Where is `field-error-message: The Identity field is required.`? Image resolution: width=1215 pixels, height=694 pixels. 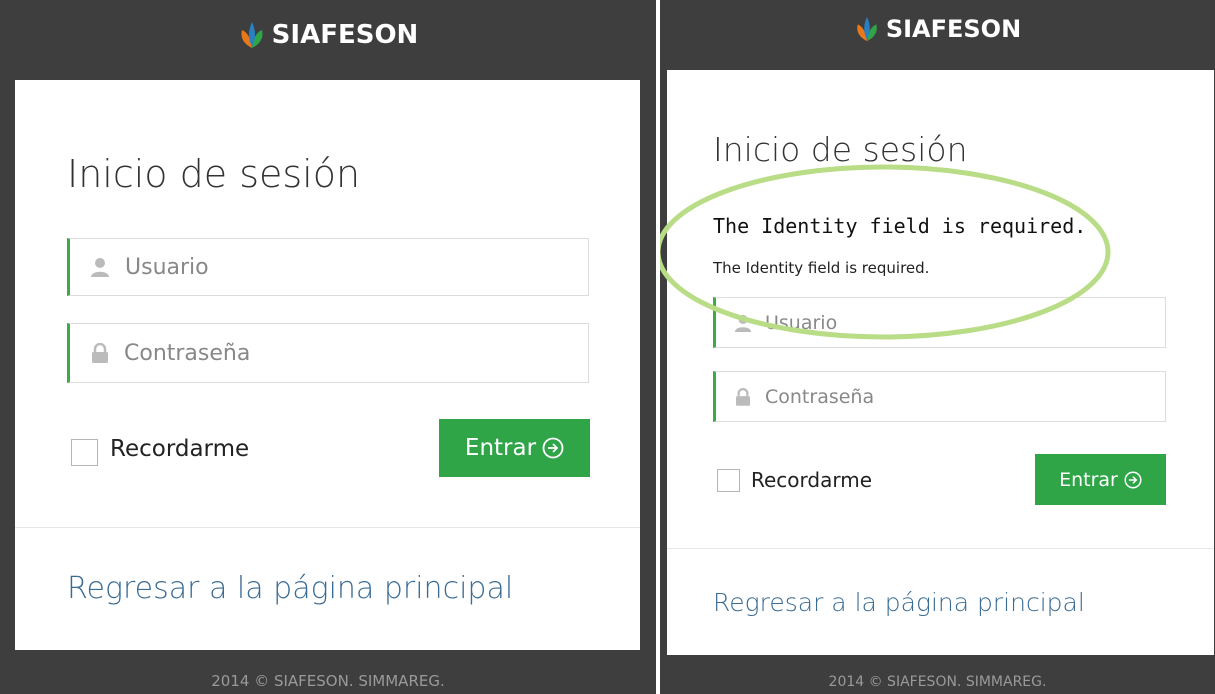
field-error-message: The Identity field is required. is located at coordinates (821, 268).